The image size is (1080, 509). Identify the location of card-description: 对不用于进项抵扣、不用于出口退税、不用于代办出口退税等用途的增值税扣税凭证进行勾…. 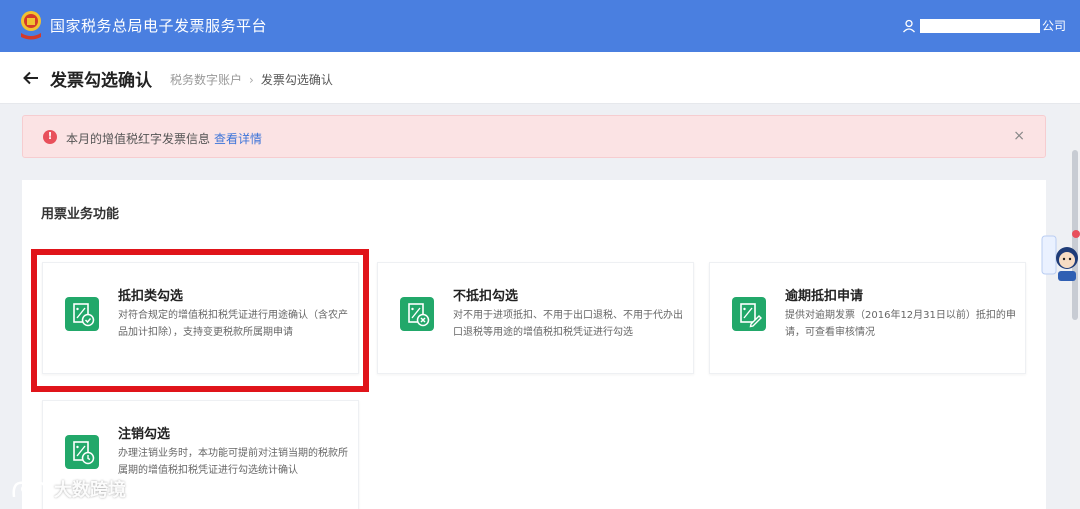
(568, 324).